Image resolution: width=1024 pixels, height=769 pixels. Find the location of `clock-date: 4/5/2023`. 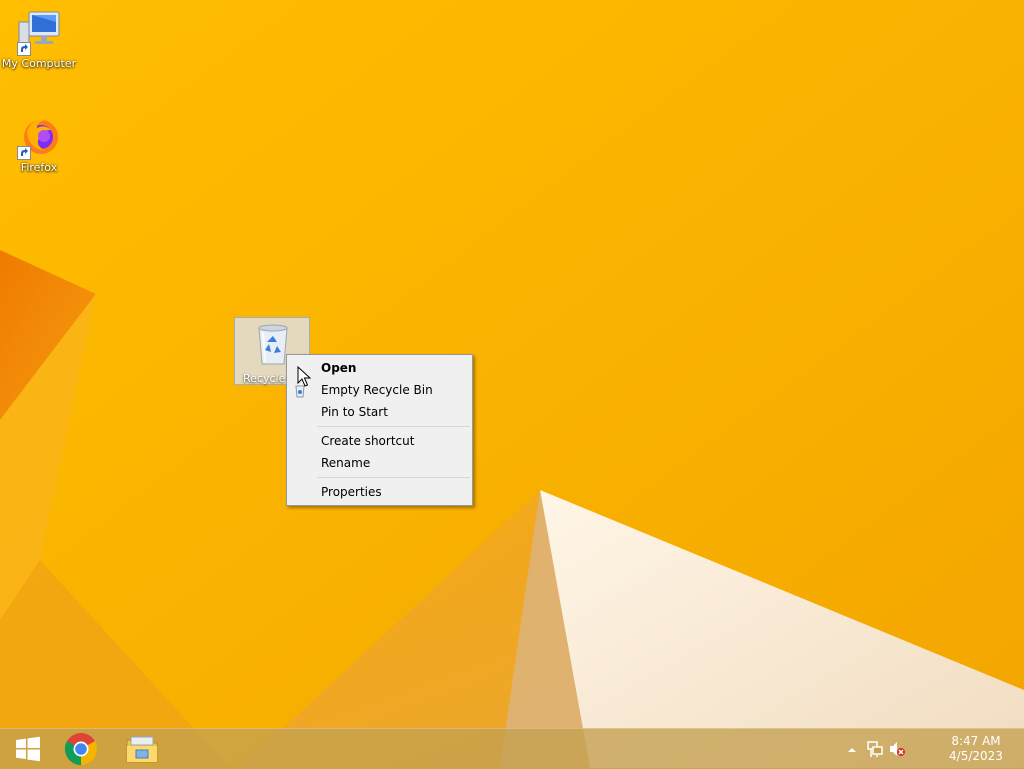

clock-date: 4/5/2023 is located at coordinates (976, 756).